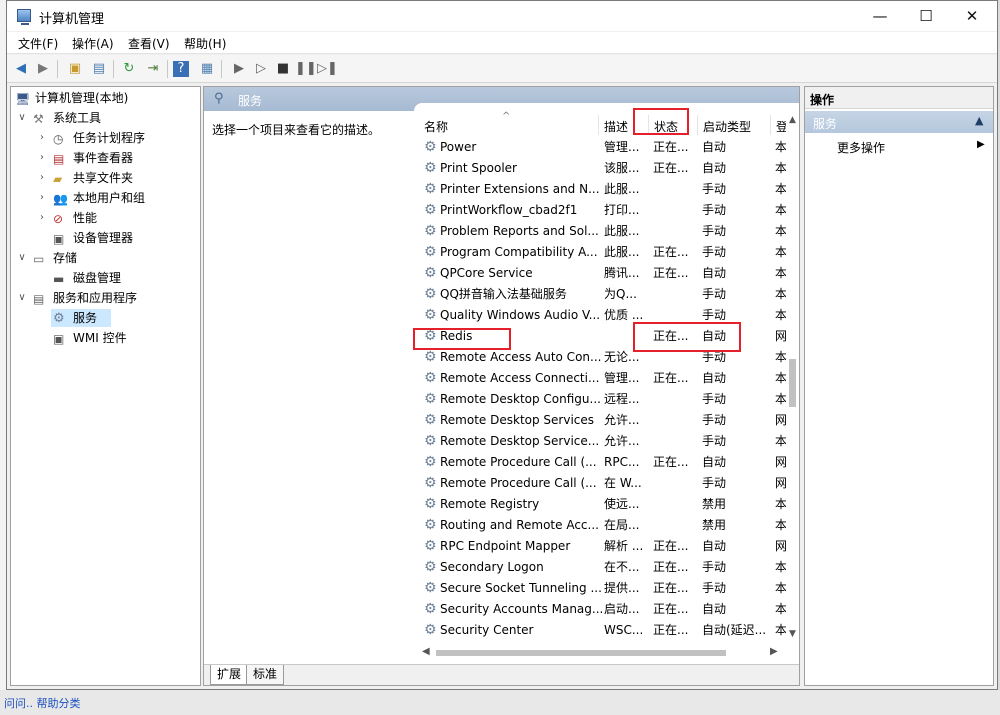 The height and width of the screenshot is (715, 1000). I want to click on tree-item-task-scheduler: › ◷ 任务计划程序, so click(105, 138).